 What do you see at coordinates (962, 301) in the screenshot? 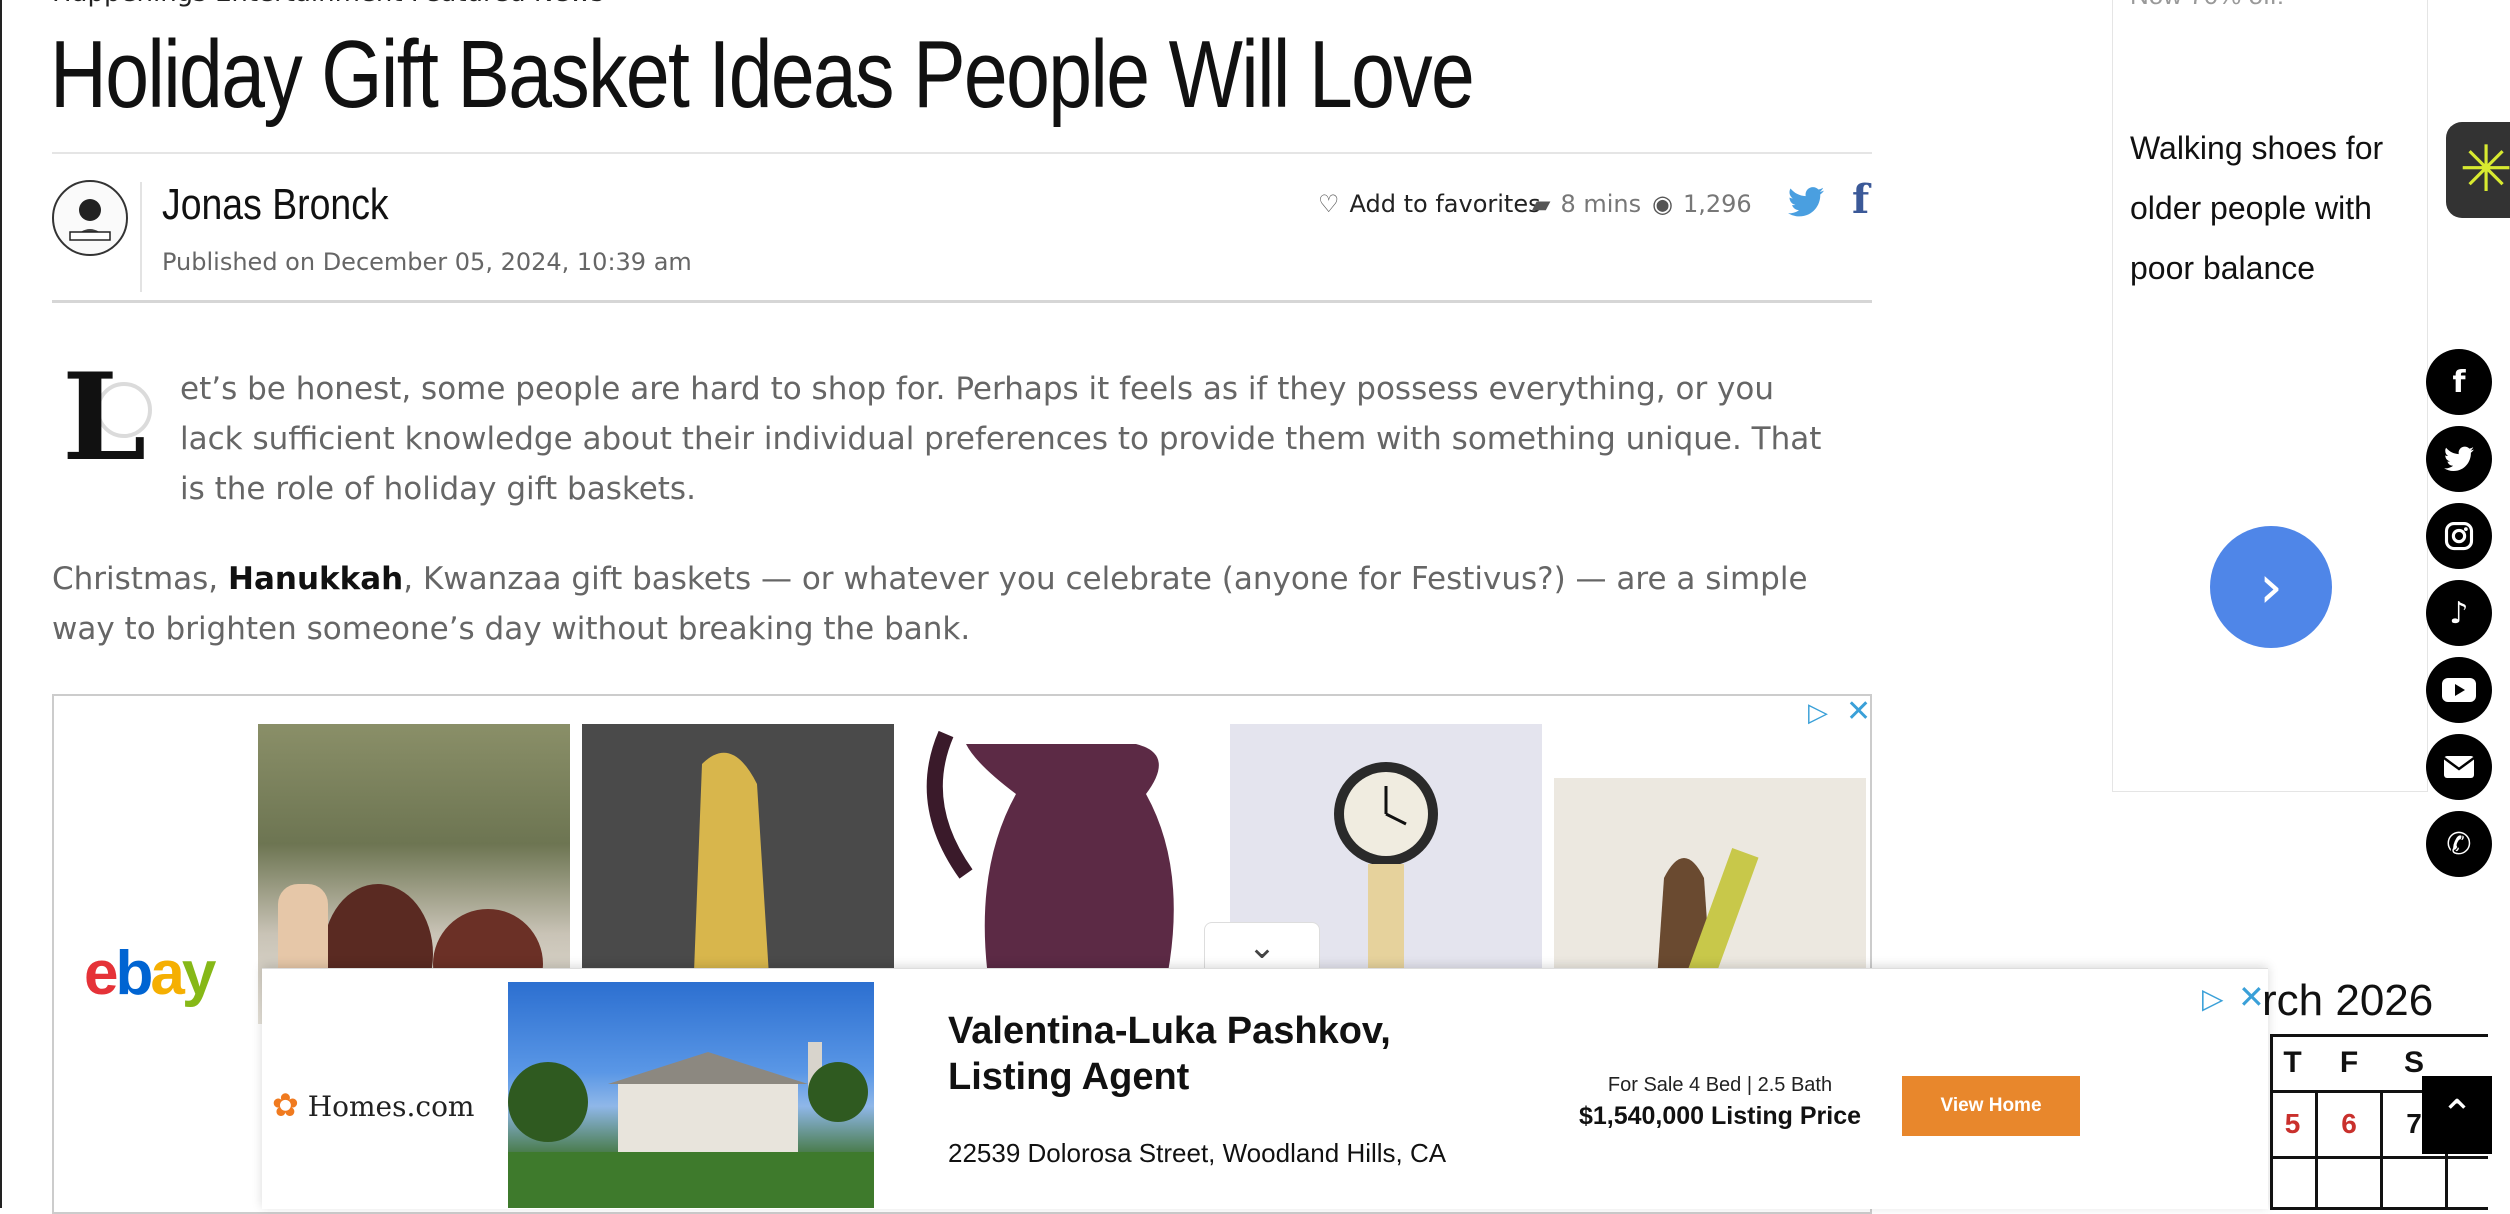
I see `byline-divider` at bounding box center [962, 301].